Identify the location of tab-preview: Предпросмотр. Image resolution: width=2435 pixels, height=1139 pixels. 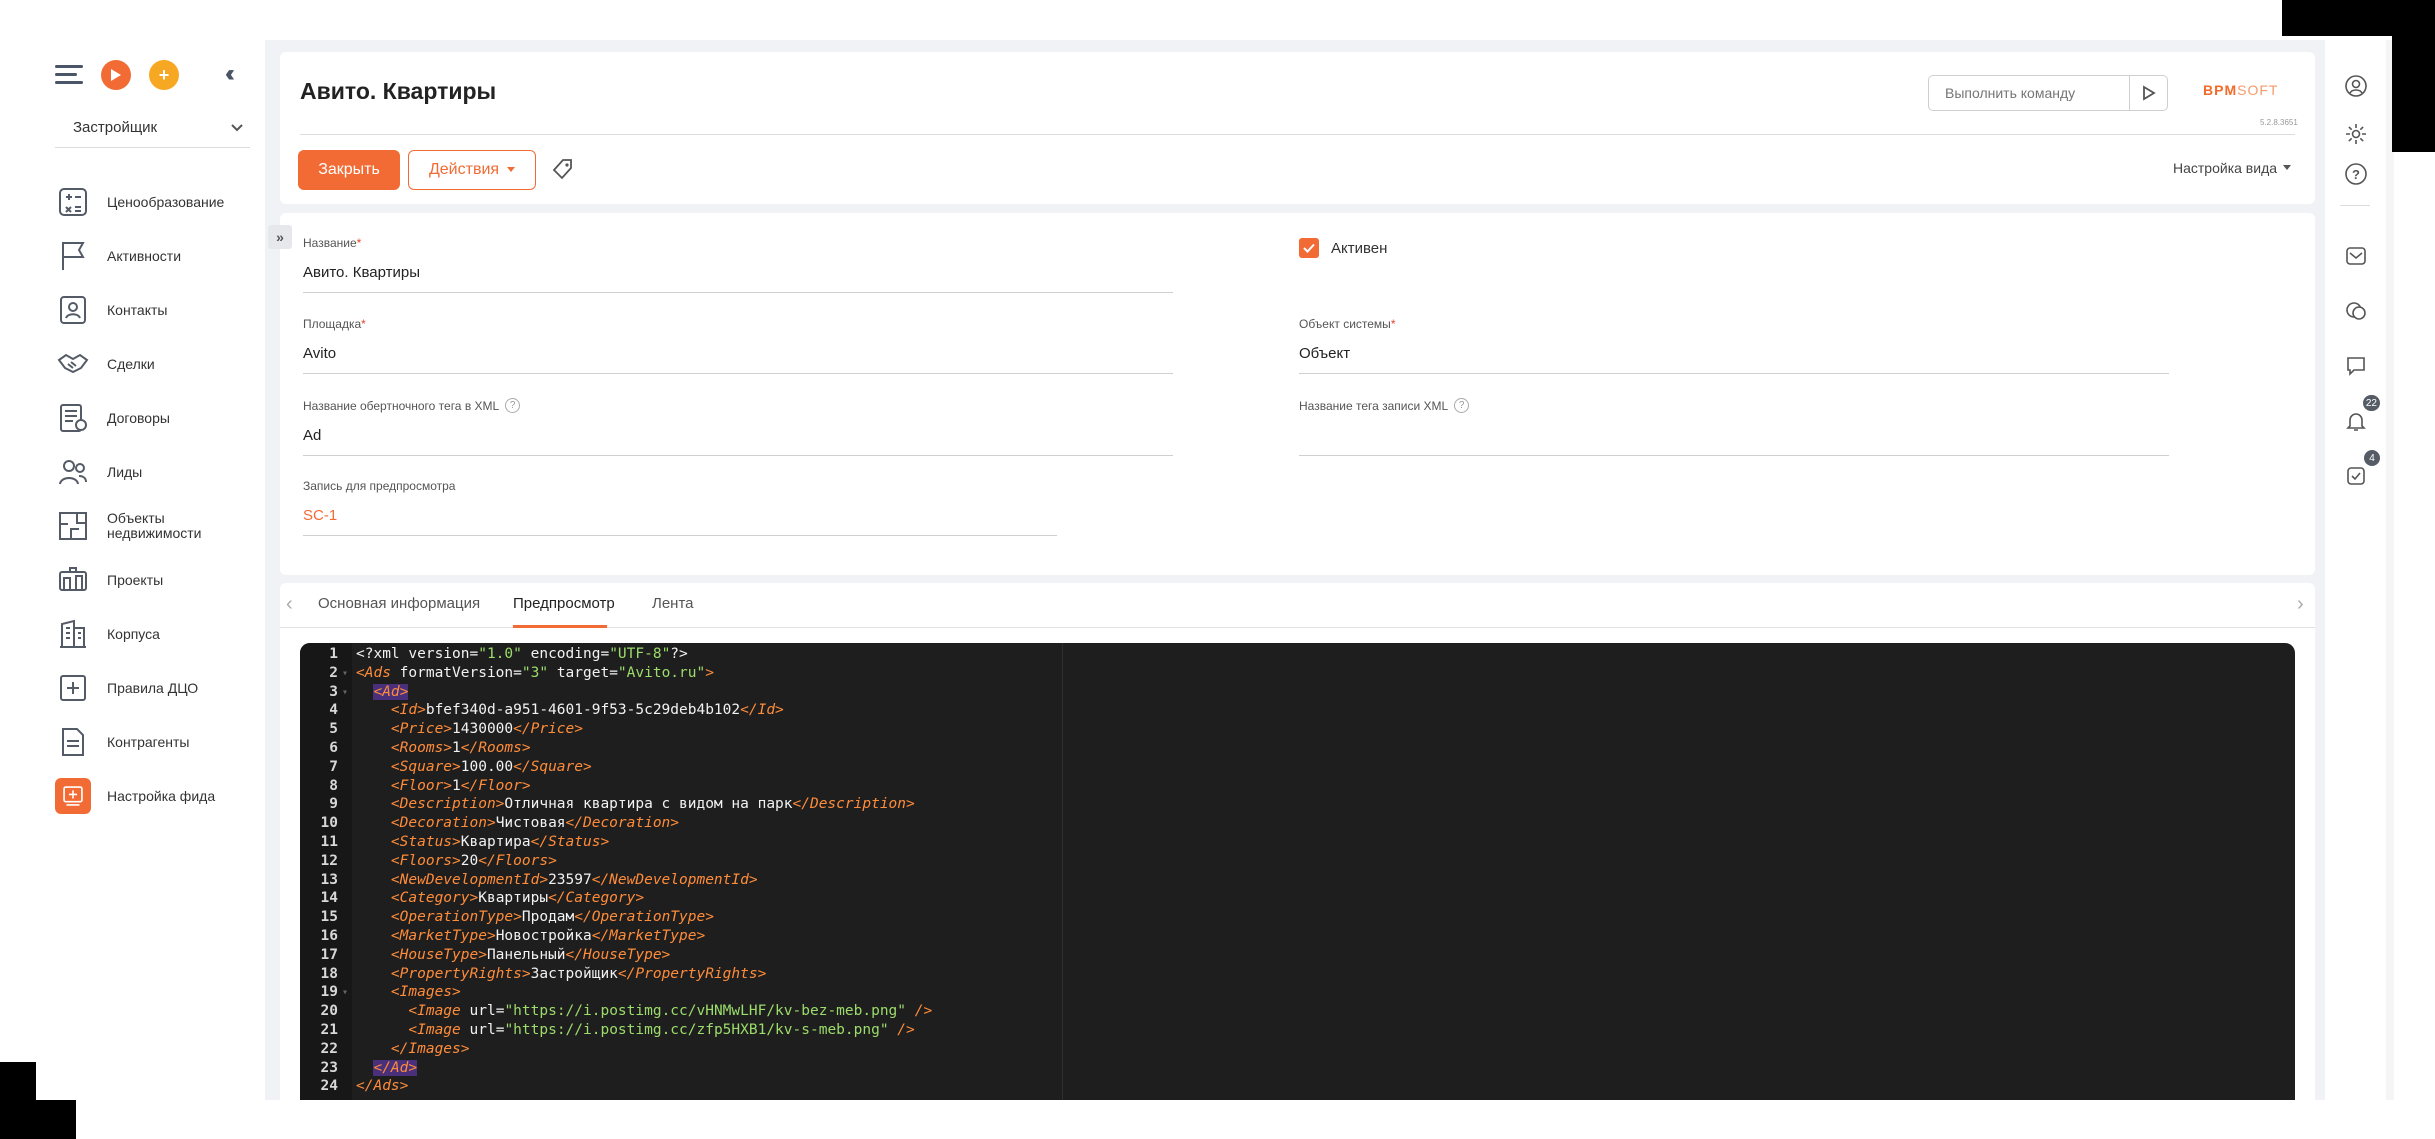
(564, 603).